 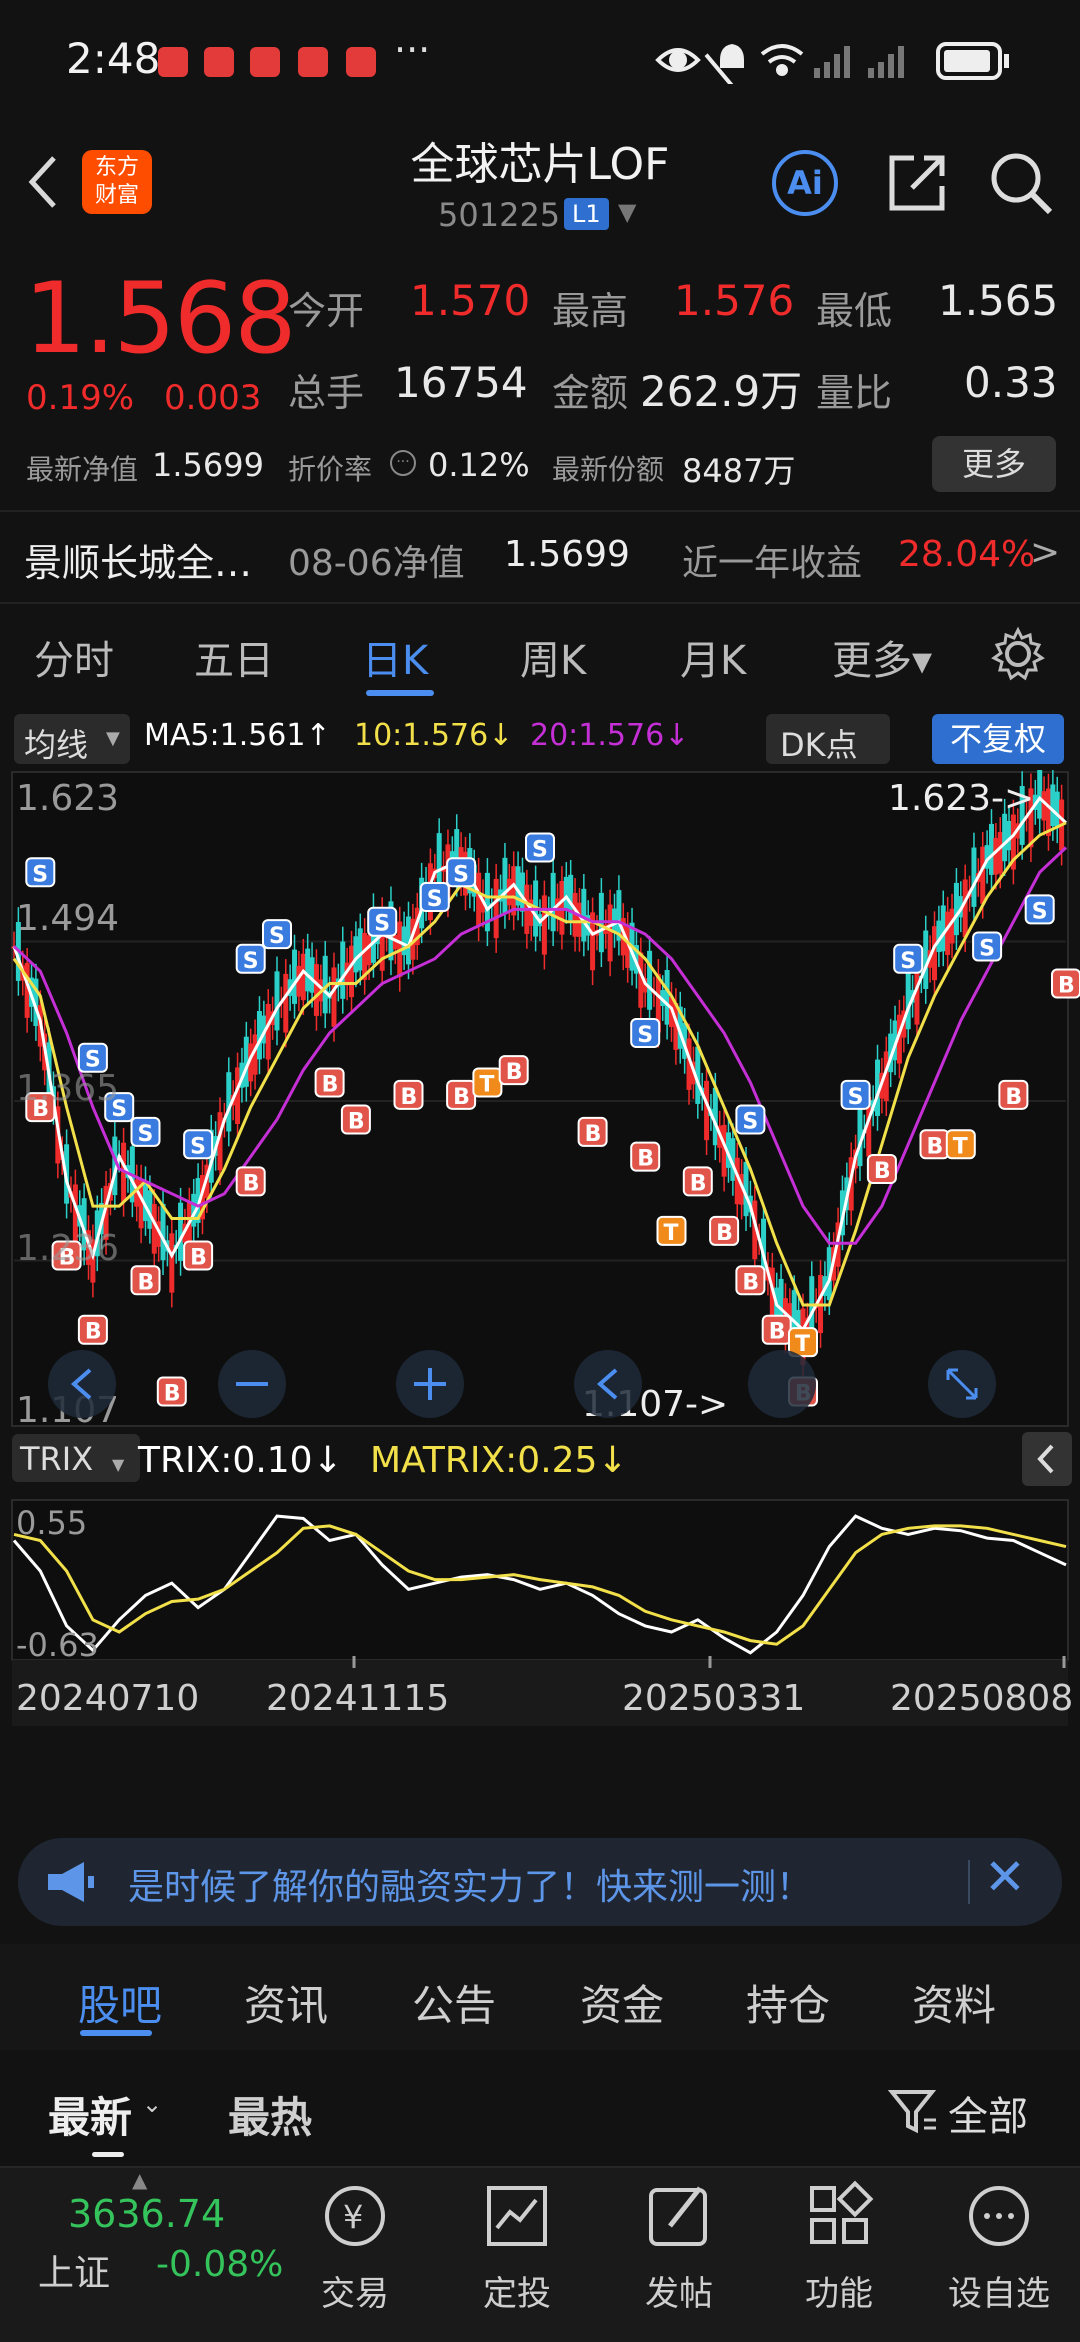 What do you see at coordinates (969, 1882) in the screenshot?
I see `divider` at bounding box center [969, 1882].